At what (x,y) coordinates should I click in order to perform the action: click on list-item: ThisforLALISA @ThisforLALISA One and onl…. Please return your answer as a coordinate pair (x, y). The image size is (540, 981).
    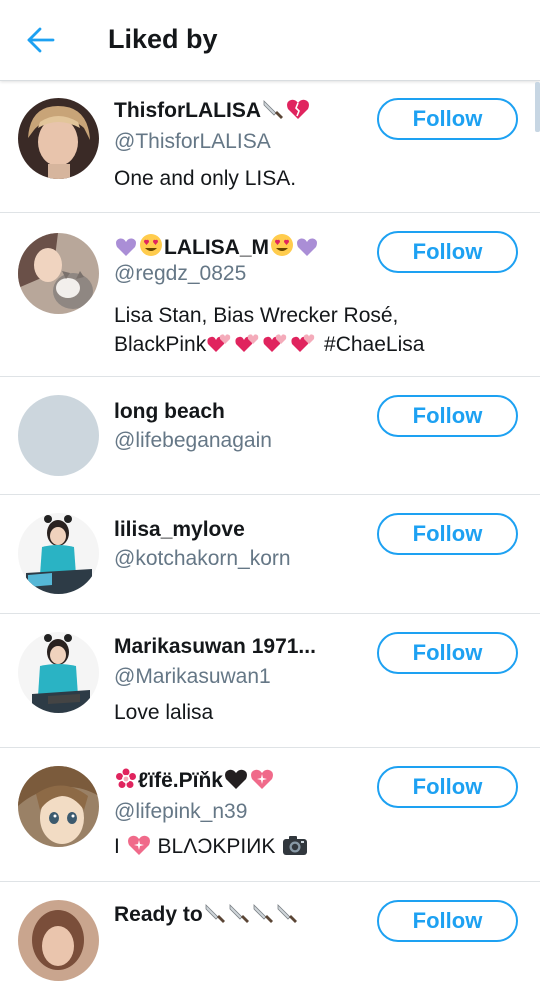
    Looking at the image, I should click on (270, 147).